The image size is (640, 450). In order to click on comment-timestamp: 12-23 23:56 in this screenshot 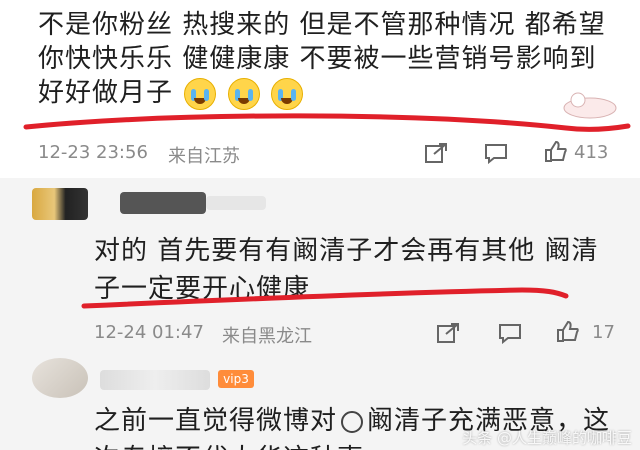, I will do `click(93, 152)`.